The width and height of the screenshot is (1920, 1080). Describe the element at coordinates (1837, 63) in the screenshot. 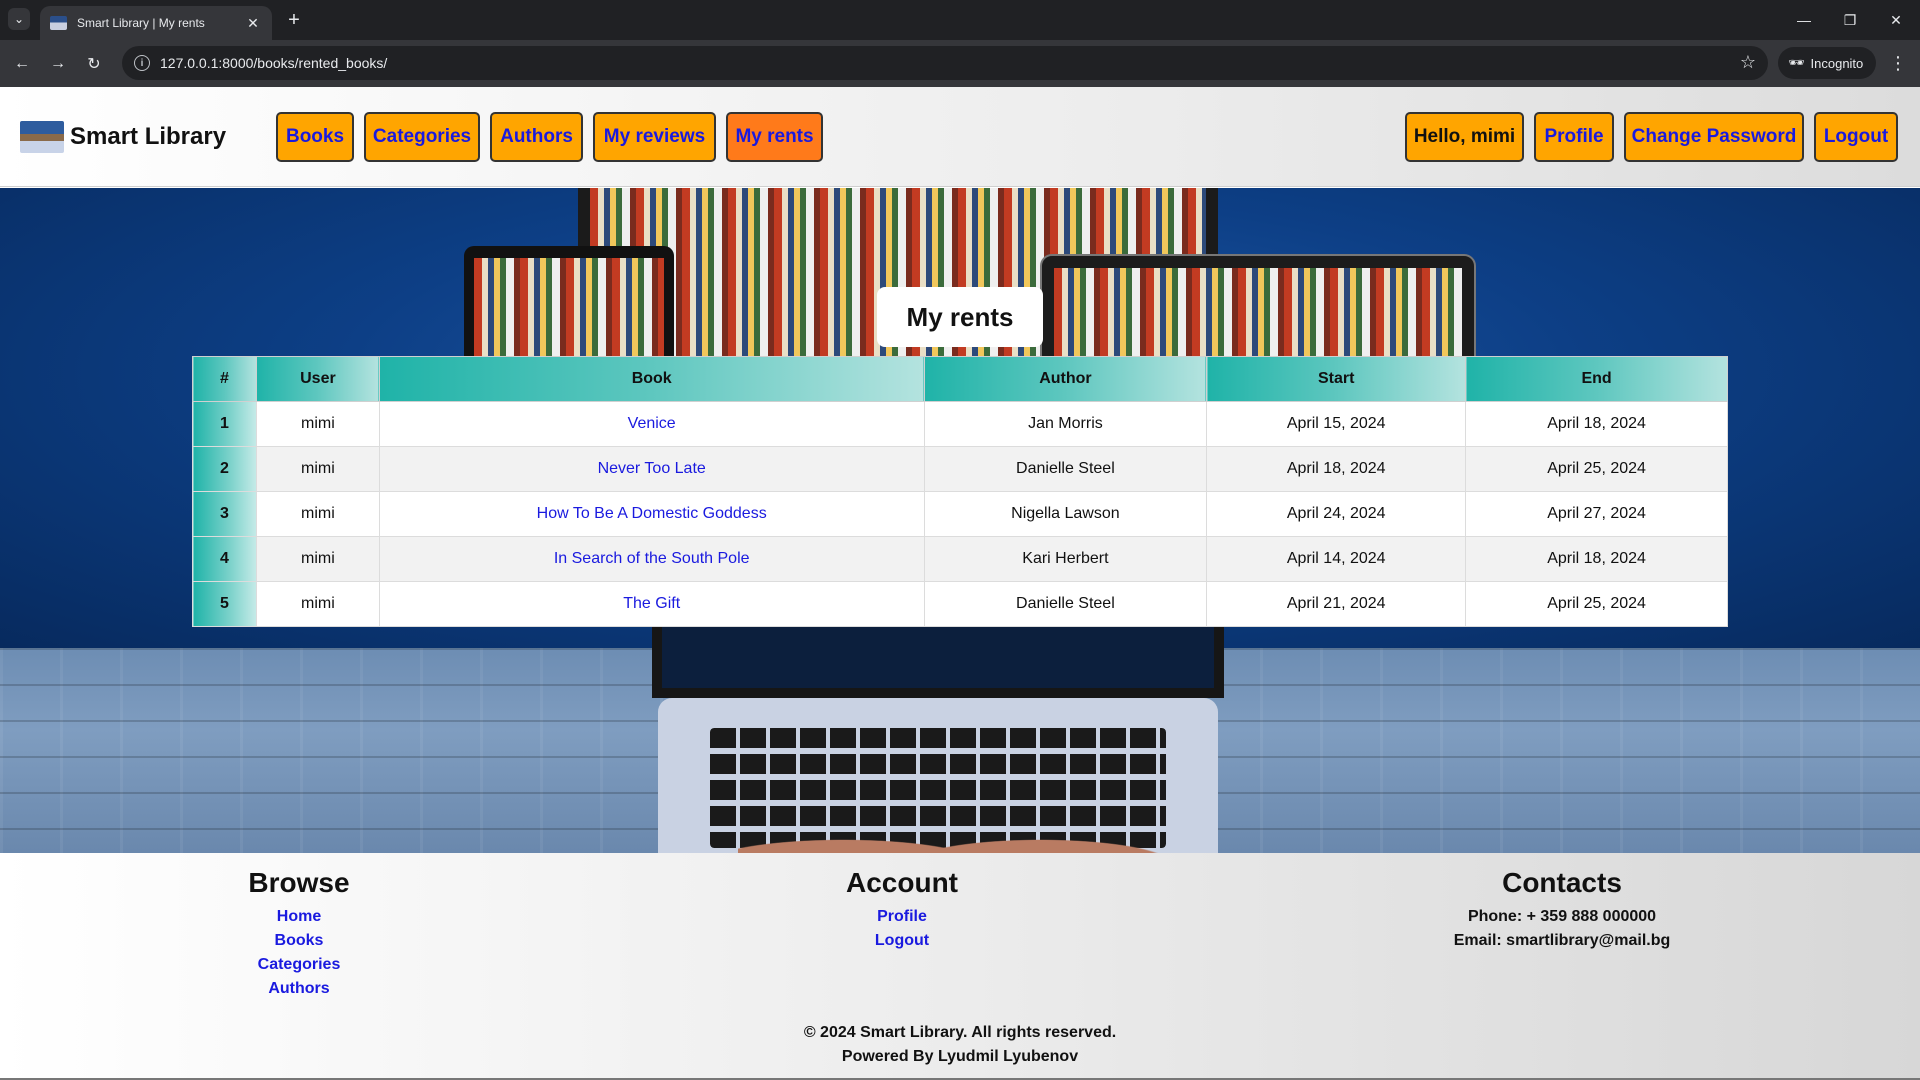

I see `incognito-label: Incognito` at that location.